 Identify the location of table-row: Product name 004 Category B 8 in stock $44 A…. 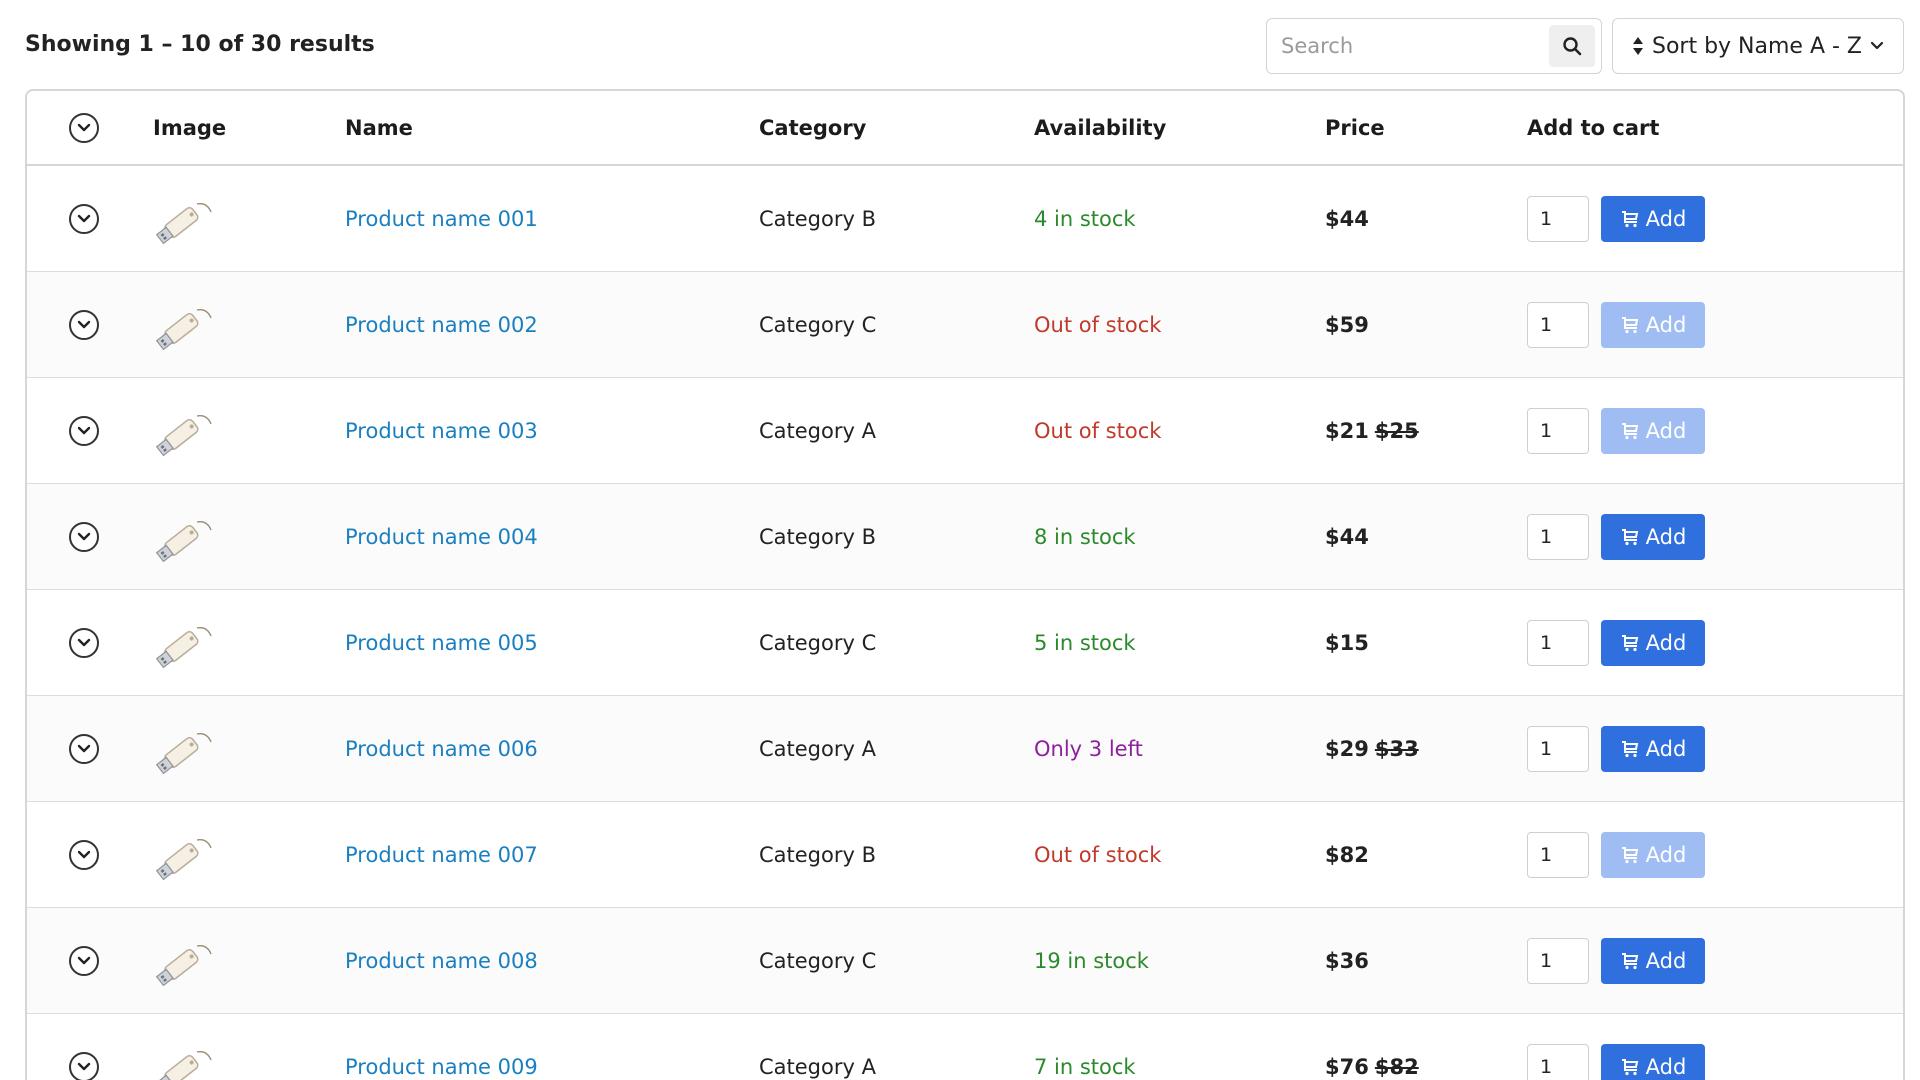
(965, 537).